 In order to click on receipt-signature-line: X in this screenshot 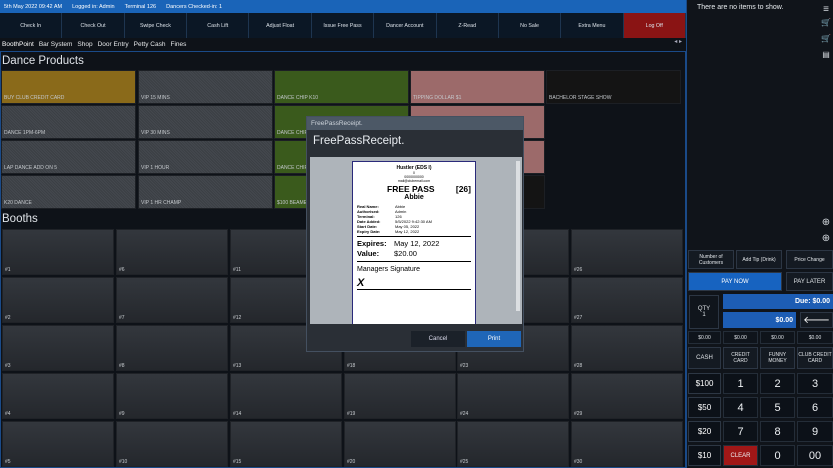, I will do `click(414, 283)`.